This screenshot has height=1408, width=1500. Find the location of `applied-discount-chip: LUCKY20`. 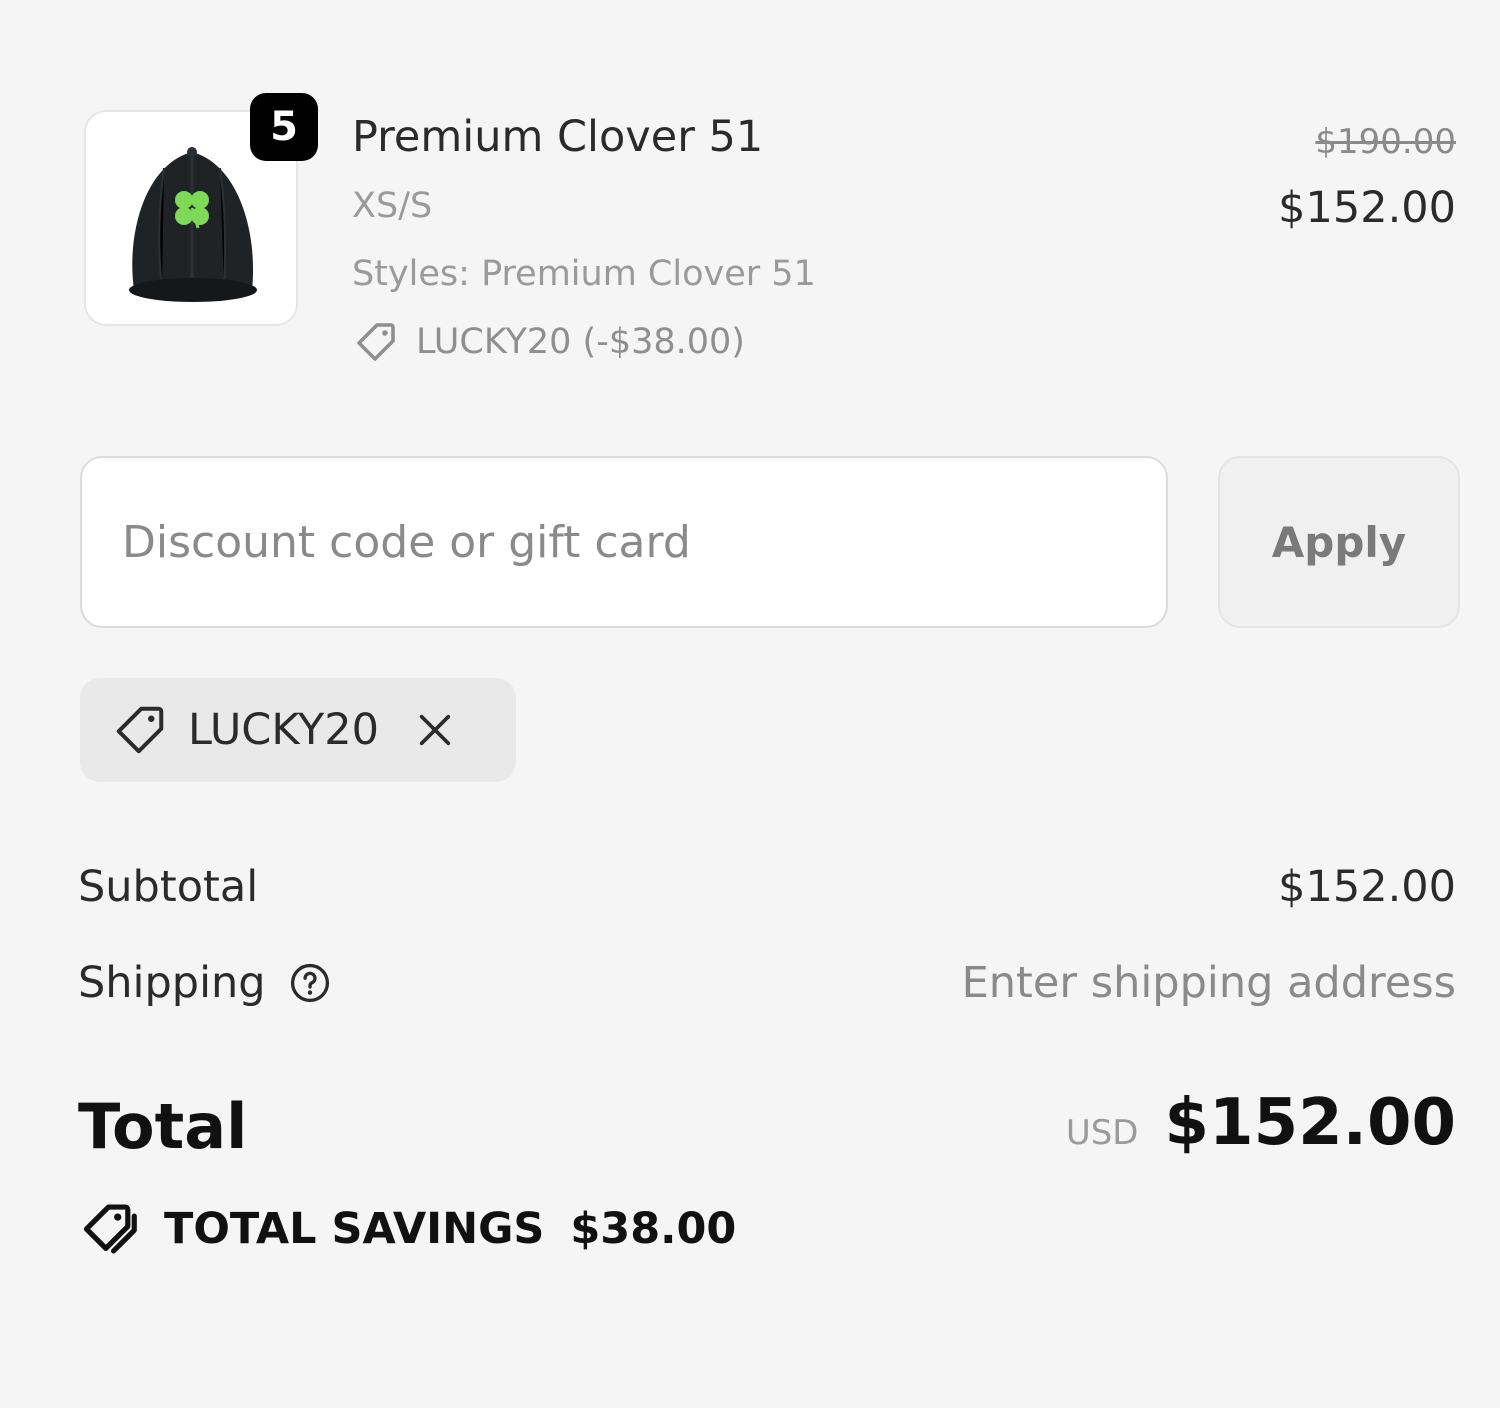

applied-discount-chip: LUCKY20 is located at coordinates (298, 730).